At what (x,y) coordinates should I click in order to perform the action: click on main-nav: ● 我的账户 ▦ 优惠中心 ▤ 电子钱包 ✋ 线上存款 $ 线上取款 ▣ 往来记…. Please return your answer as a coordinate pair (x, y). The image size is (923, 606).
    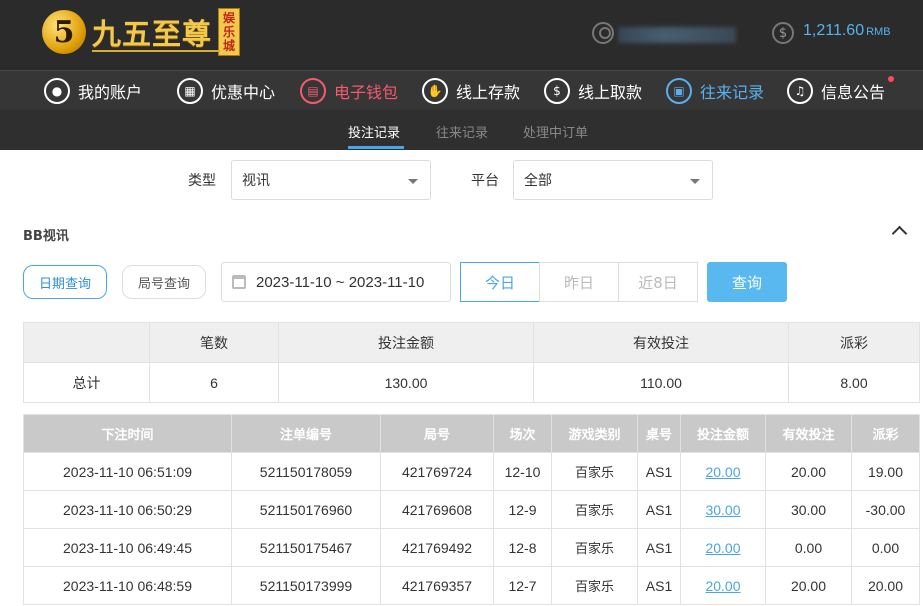
    Looking at the image, I should click on (461, 90).